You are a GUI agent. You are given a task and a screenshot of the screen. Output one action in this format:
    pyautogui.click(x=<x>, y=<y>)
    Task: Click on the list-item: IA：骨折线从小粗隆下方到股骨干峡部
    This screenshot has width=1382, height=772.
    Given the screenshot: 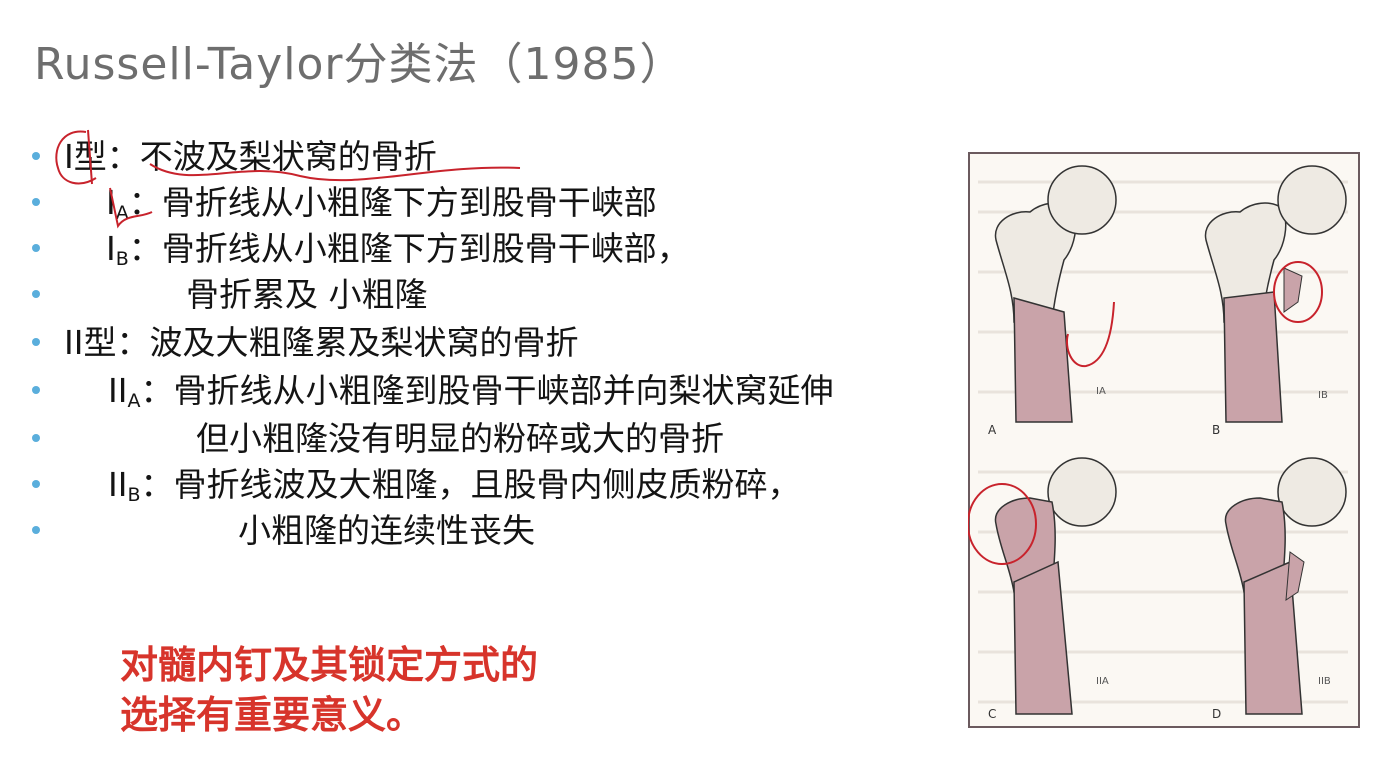 What is the action you would take?
    pyautogui.click(x=485, y=203)
    